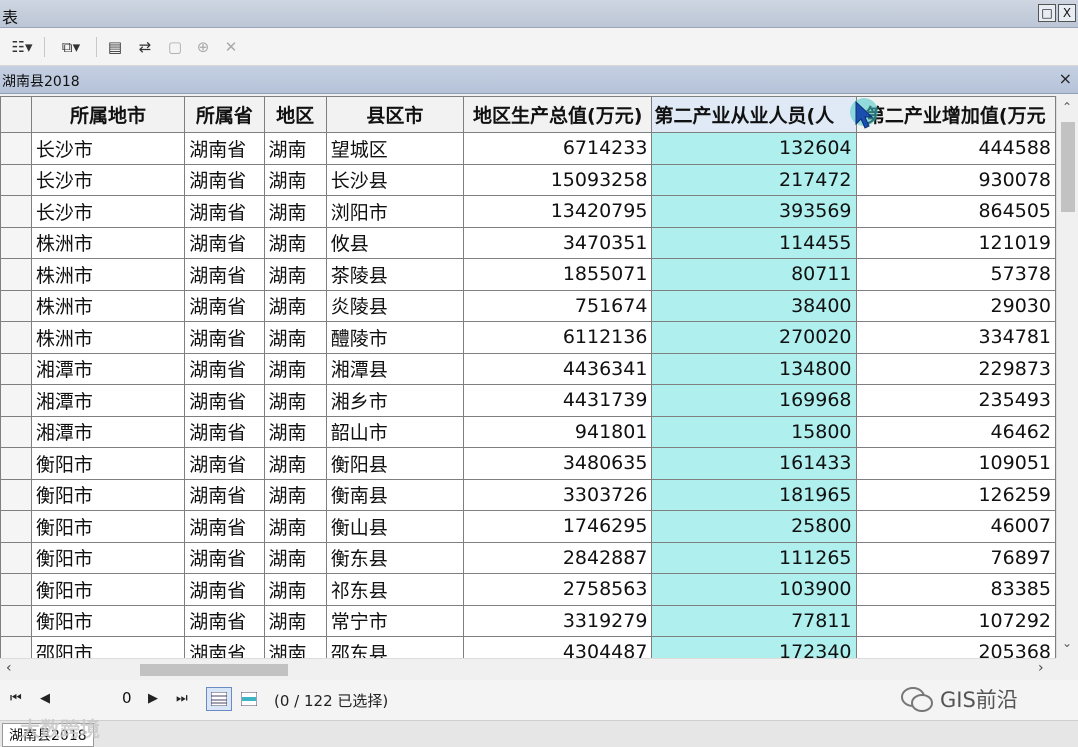 The width and height of the screenshot is (1078, 747). I want to click on table-cell: 3319279, so click(557, 620).